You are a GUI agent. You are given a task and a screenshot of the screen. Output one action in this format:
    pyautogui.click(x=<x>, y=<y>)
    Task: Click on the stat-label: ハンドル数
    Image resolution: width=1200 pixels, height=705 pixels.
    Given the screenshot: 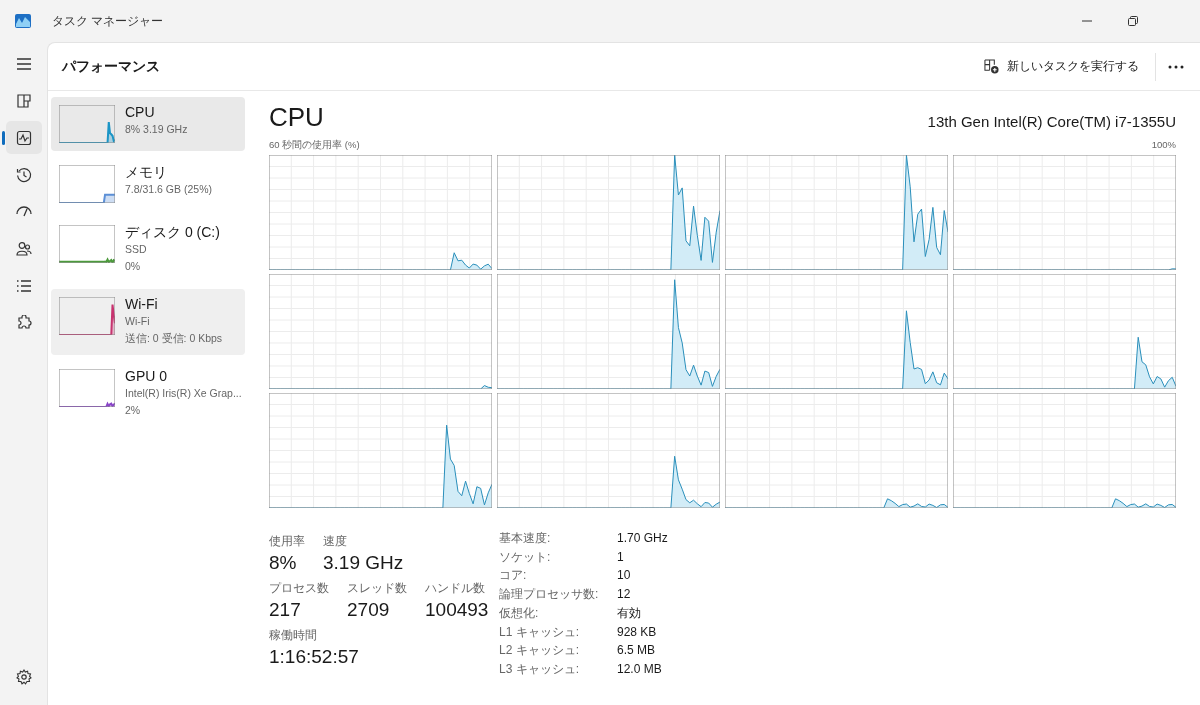 What is the action you would take?
    pyautogui.click(x=455, y=588)
    